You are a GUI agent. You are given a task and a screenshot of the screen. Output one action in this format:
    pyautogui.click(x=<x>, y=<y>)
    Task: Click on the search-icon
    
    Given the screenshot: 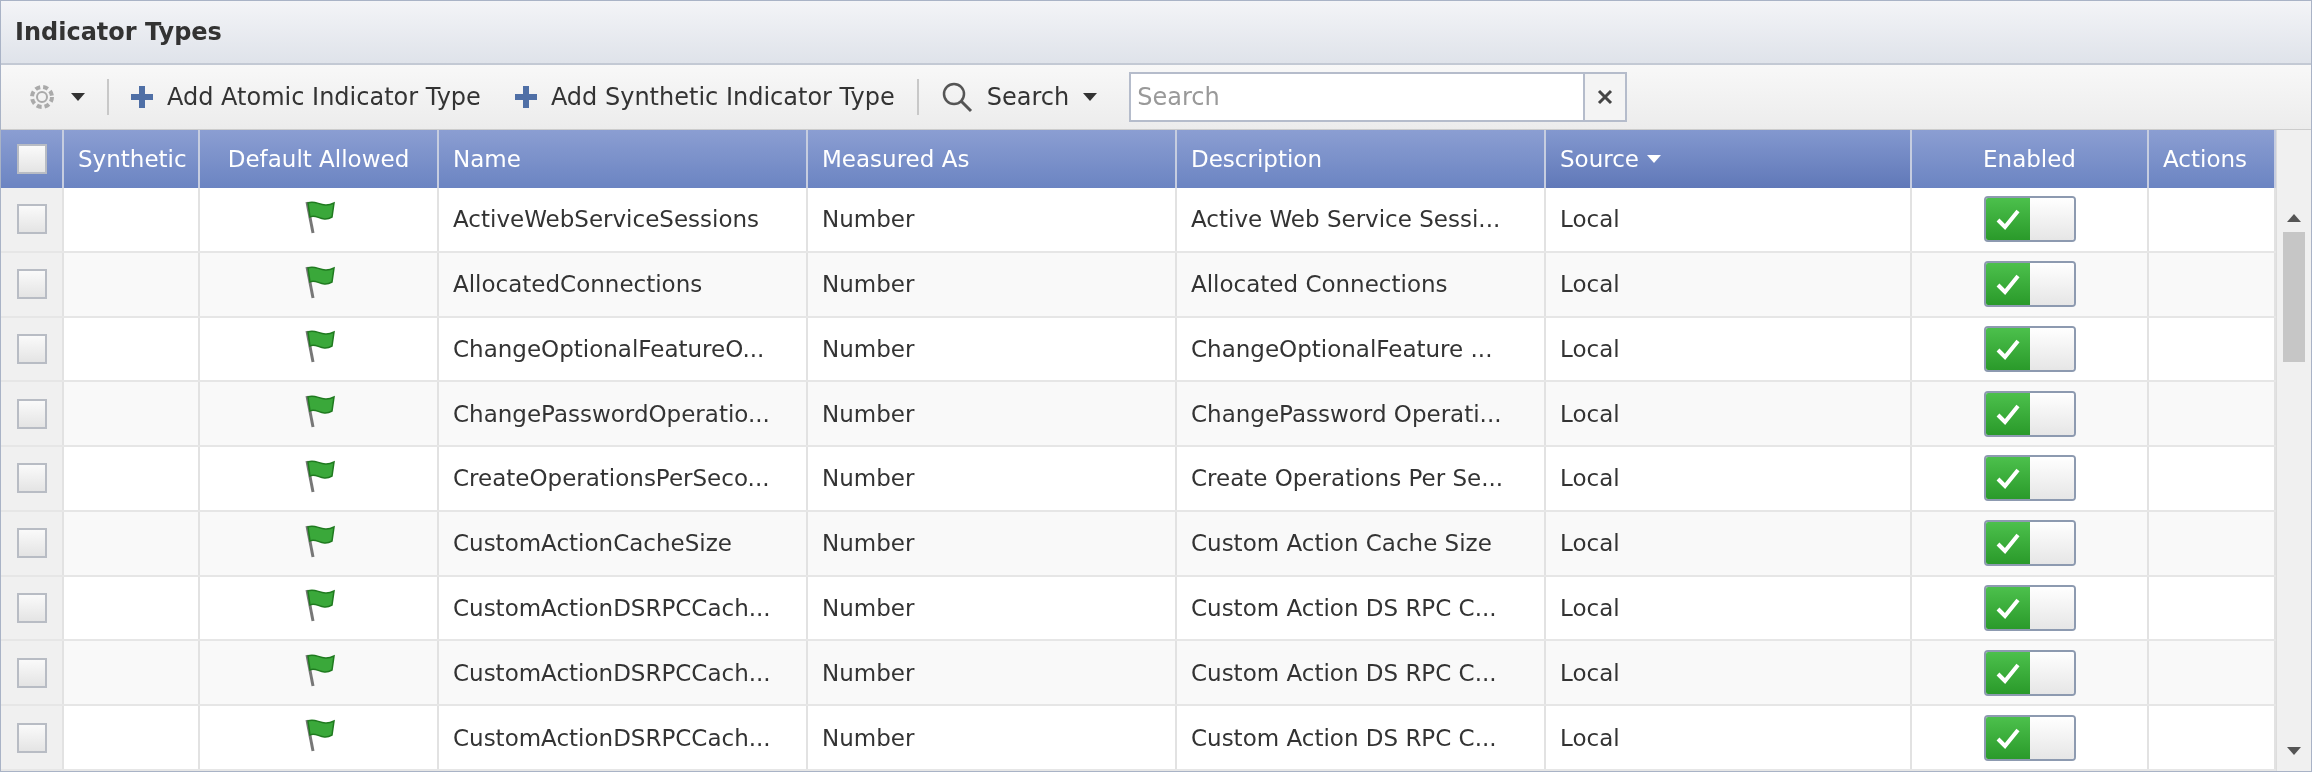 What is the action you would take?
    pyautogui.click(x=956, y=97)
    